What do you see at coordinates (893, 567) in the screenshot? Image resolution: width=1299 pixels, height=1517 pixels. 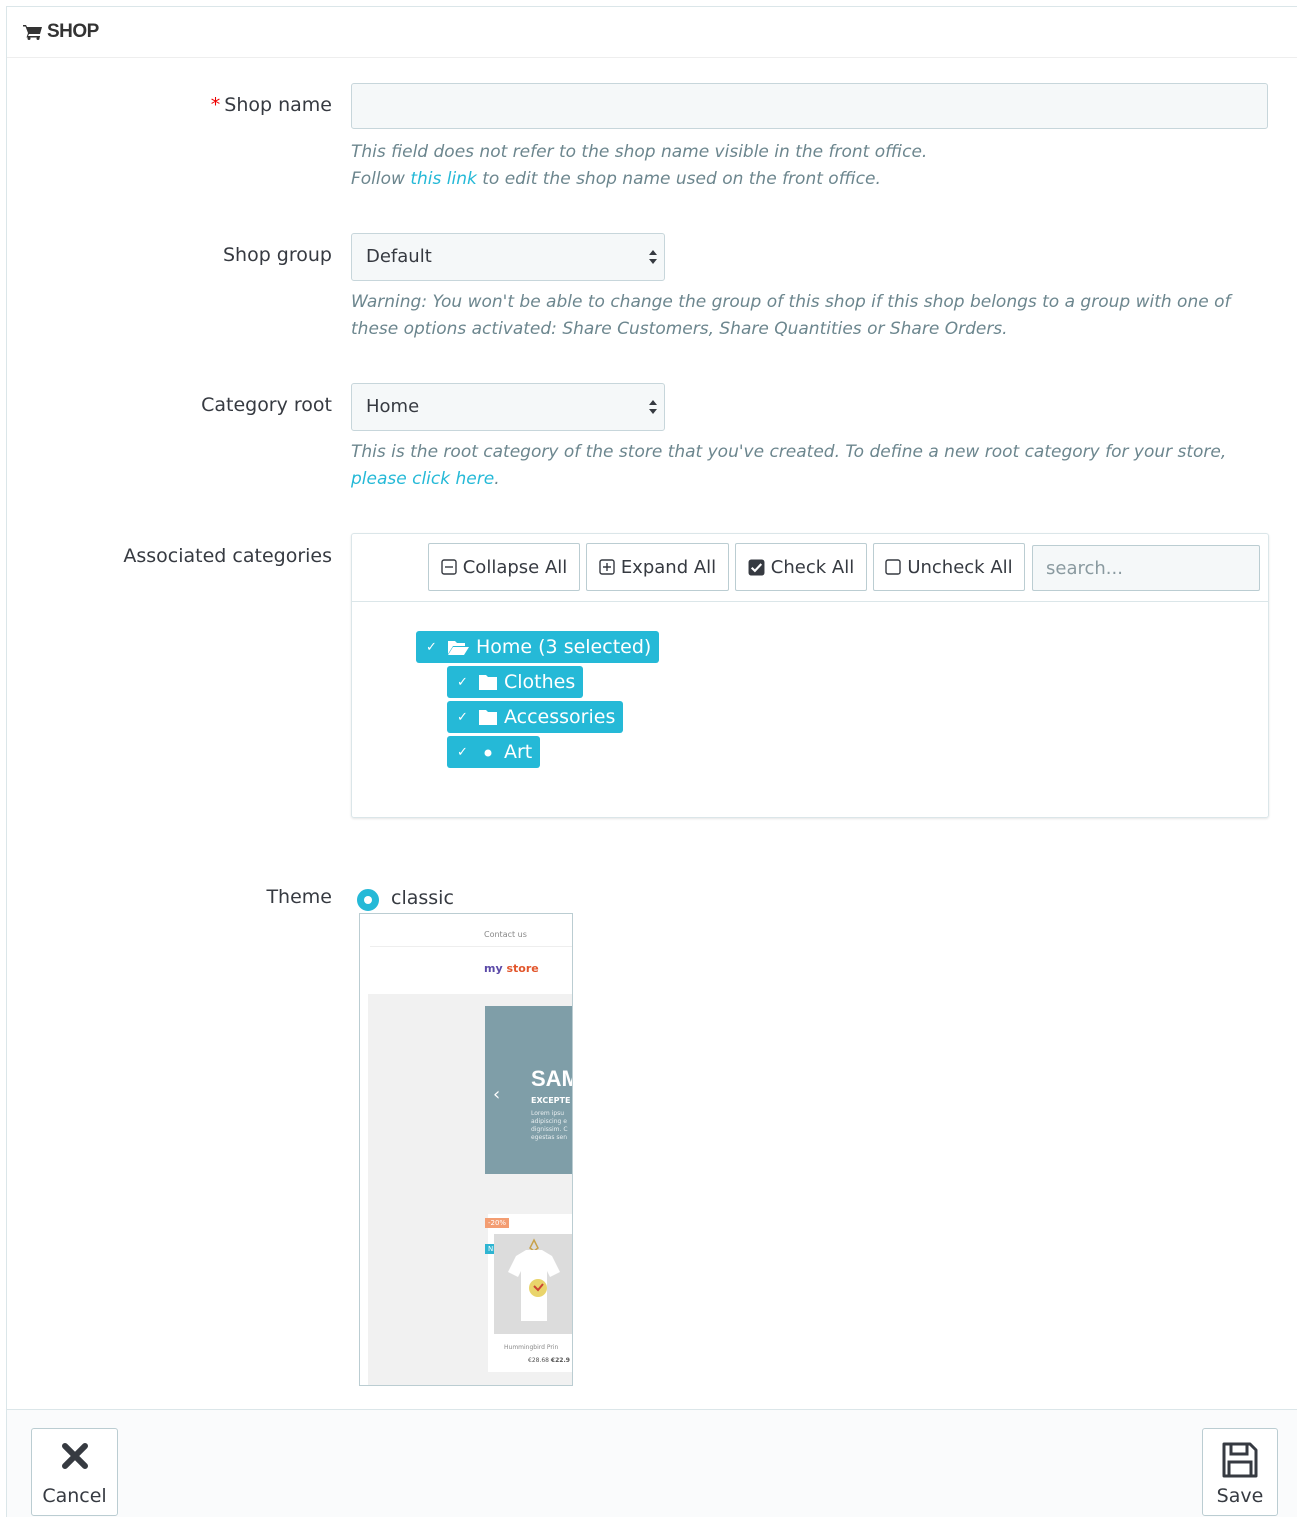 I see `unchecked-box-icon` at bounding box center [893, 567].